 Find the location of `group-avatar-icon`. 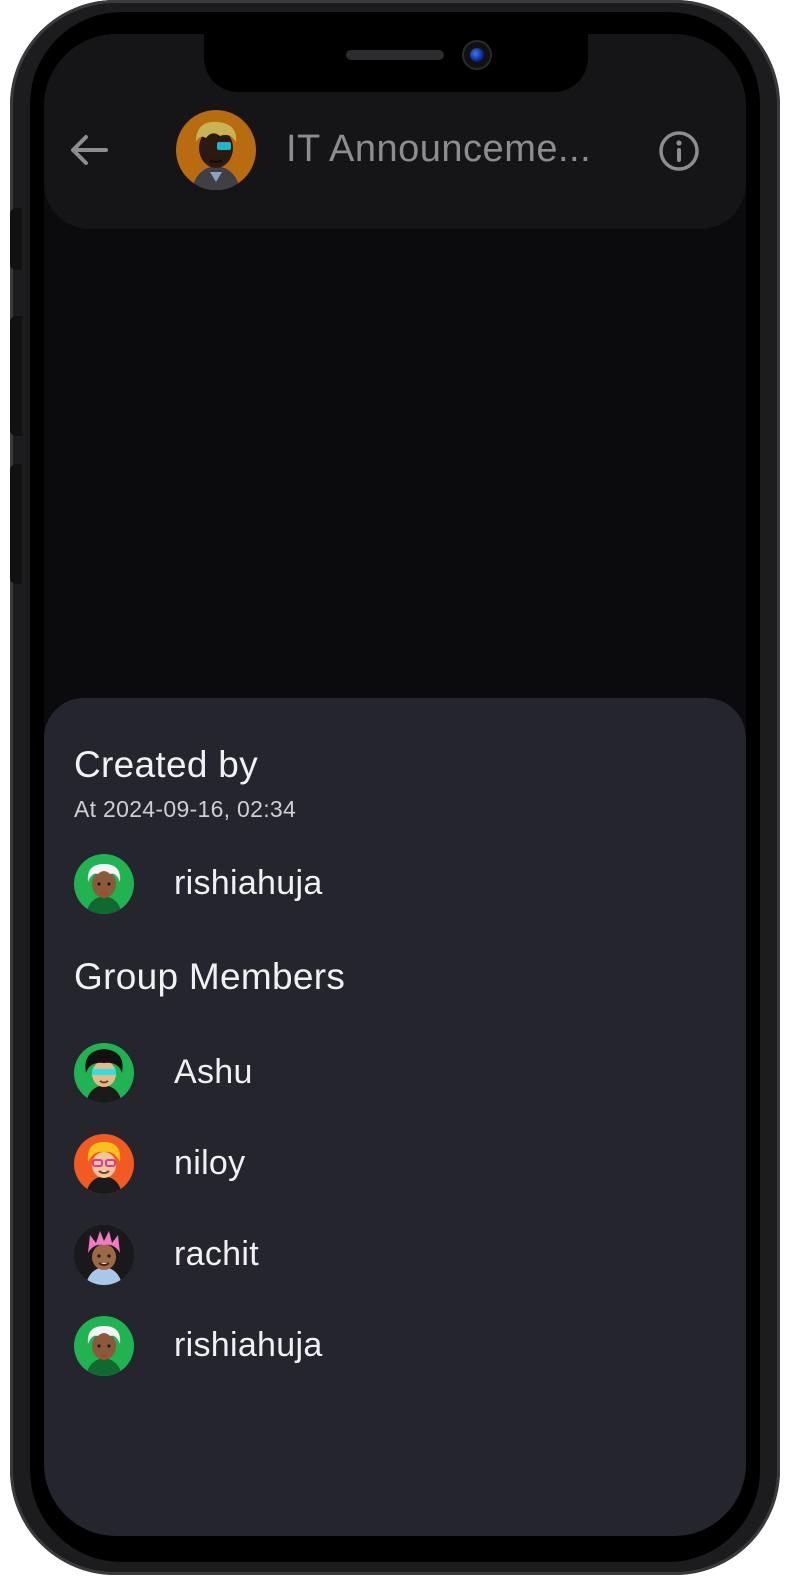

group-avatar-icon is located at coordinates (216, 150).